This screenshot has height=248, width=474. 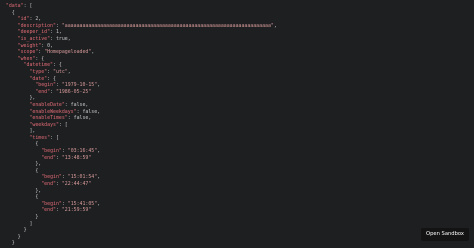 What do you see at coordinates (138, 52) in the screenshot?
I see `code-line: "scope": "Homepageloaded",` at bounding box center [138, 52].